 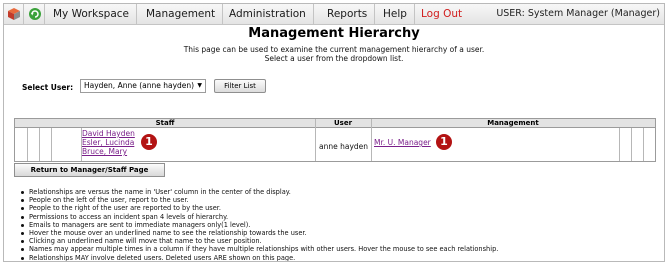 I want to click on nav-my-workspace: My Workspace, so click(x=92, y=14).